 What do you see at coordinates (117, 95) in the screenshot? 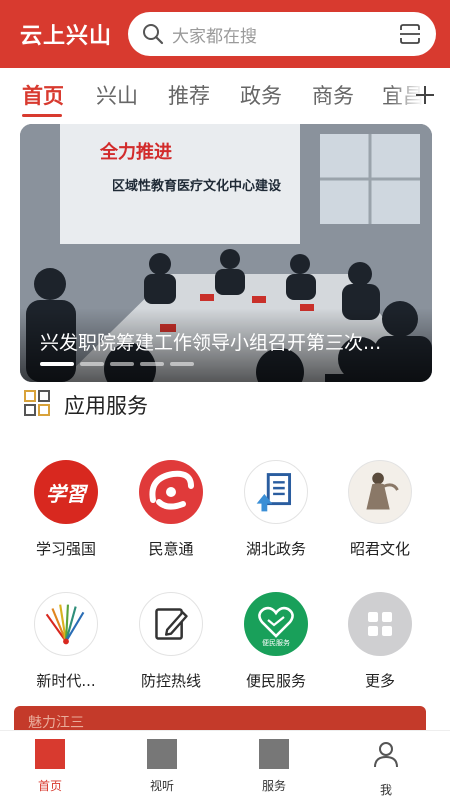
I see `tab-xingshan: 兴山` at bounding box center [117, 95].